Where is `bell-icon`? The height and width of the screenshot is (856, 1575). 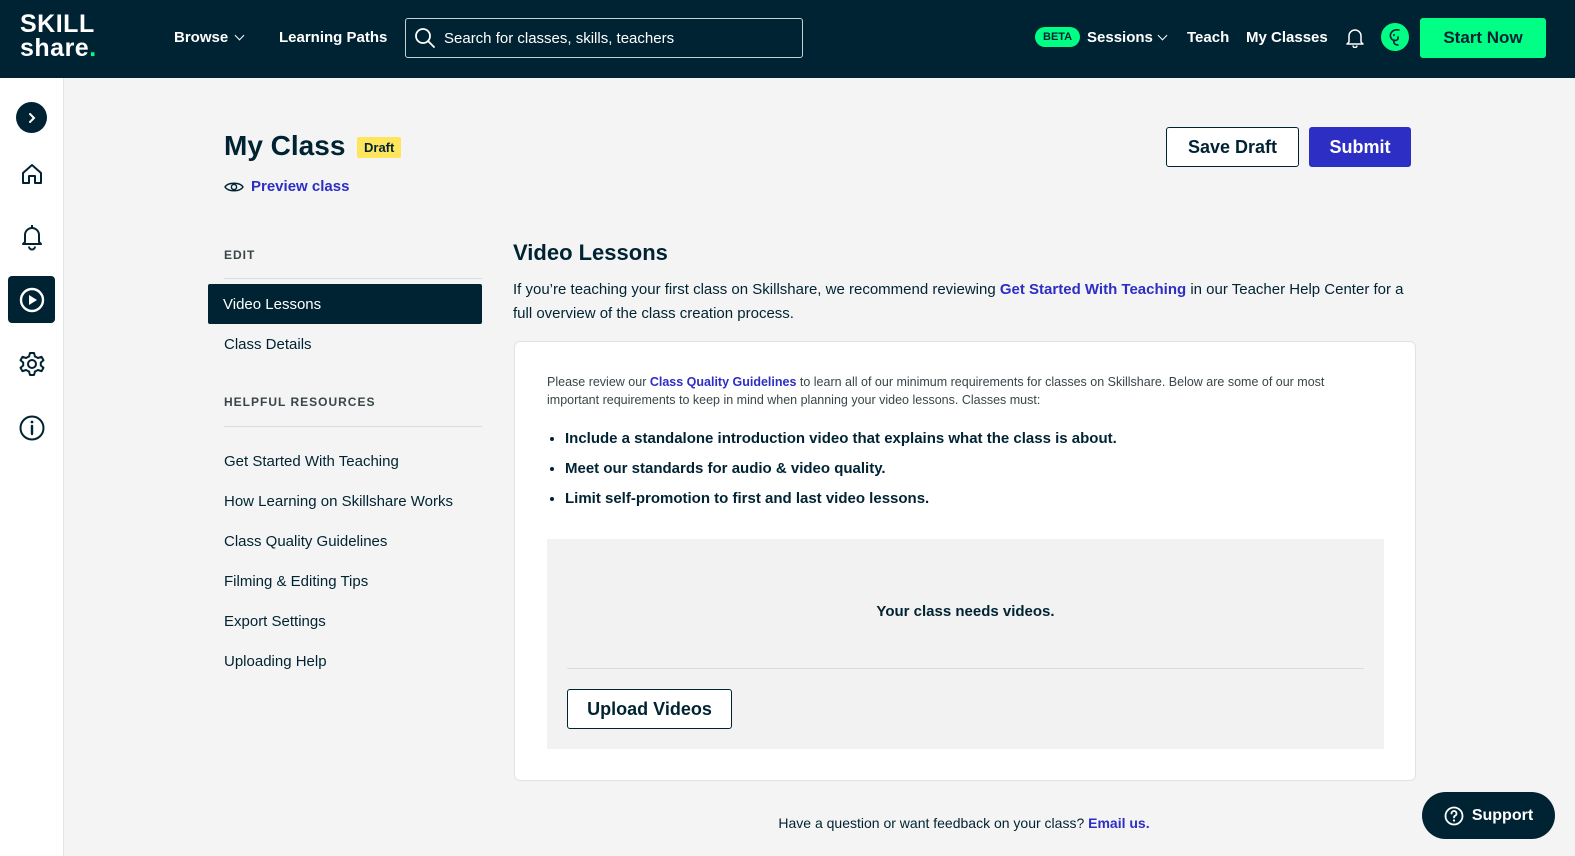
bell-icon is located at coordinates (31, 237).